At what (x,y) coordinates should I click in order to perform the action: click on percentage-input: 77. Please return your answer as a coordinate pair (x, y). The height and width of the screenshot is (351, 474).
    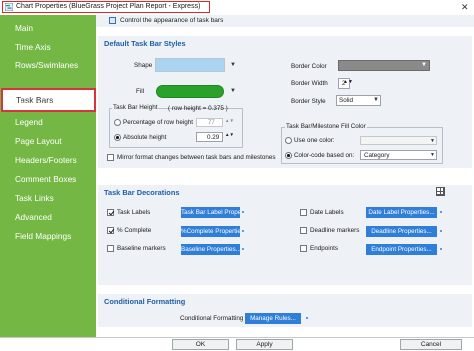
    Looking at the image, I should click on (209, 122).